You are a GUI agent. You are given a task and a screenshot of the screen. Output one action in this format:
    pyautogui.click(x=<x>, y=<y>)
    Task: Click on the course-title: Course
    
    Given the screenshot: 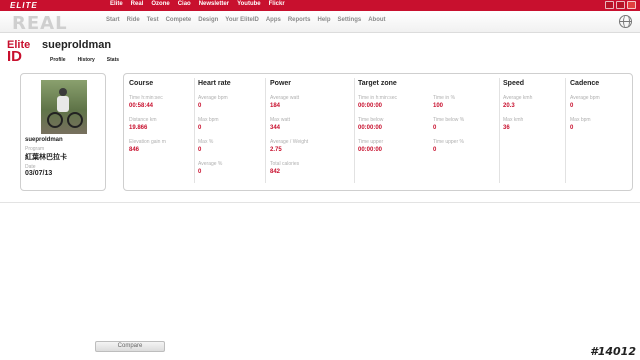 What is the action you would take?
    pyautogui.click(x=141, y=83)
    